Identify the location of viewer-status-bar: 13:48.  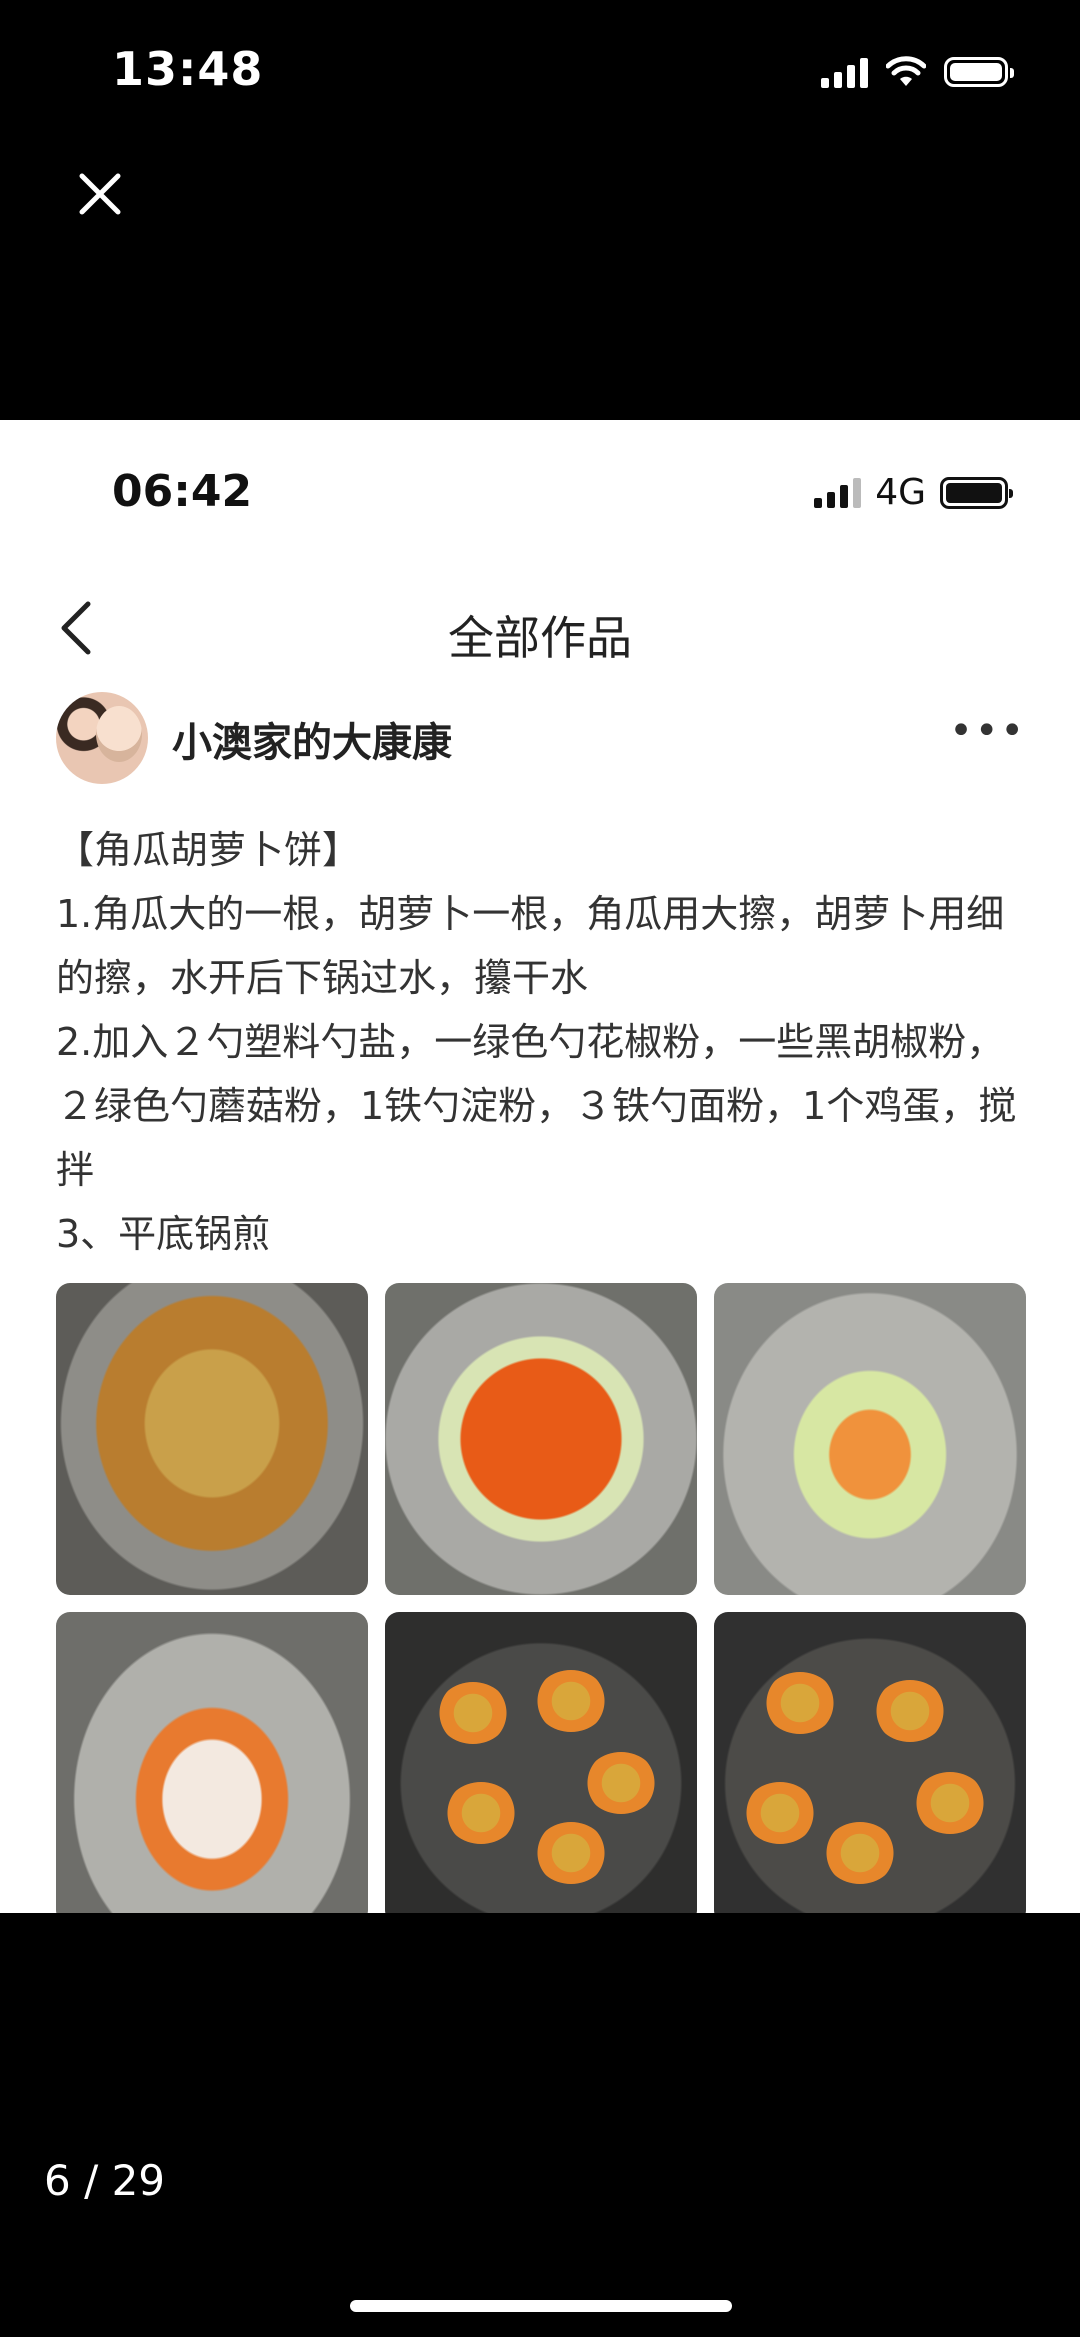
(540, 70).